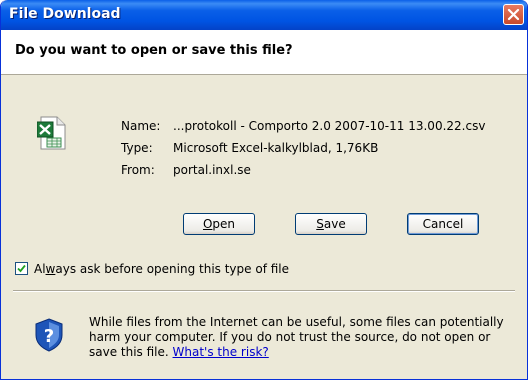 Image resolution: width=528 pixels, height=380 pixels. What do you see at coordinates (172, 269) in the screenshot?
I see `label-part: ays ask before opening this type of file` at bounding box center [172, 269].